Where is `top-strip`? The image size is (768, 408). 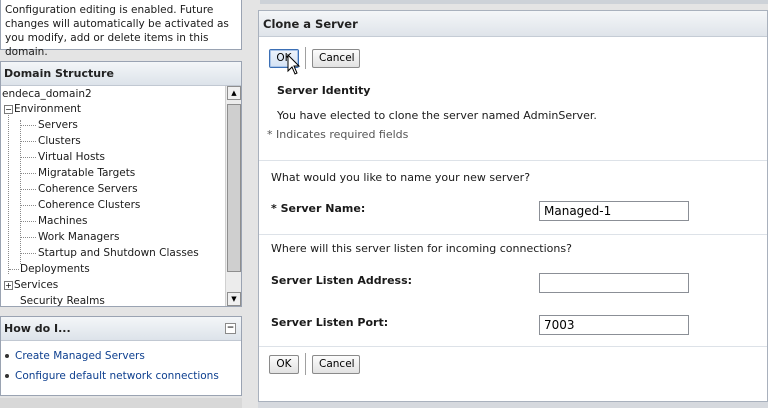
top-strip is located at coordinates (514, 2).